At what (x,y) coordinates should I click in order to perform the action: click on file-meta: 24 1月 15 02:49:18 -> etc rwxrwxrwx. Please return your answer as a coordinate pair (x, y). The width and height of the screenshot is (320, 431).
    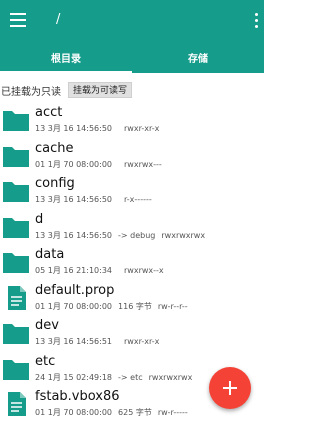
    Looking at the image, I should click on (114, 377).